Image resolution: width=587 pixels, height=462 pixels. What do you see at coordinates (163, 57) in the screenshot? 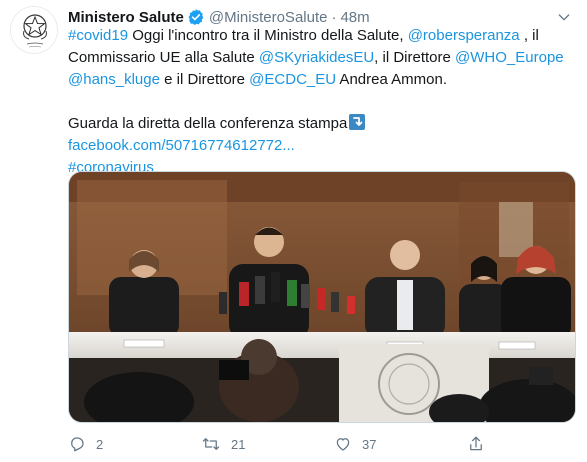
I see `text-segment: Commissario UE alla Salute` at bounding box center [163, 57].